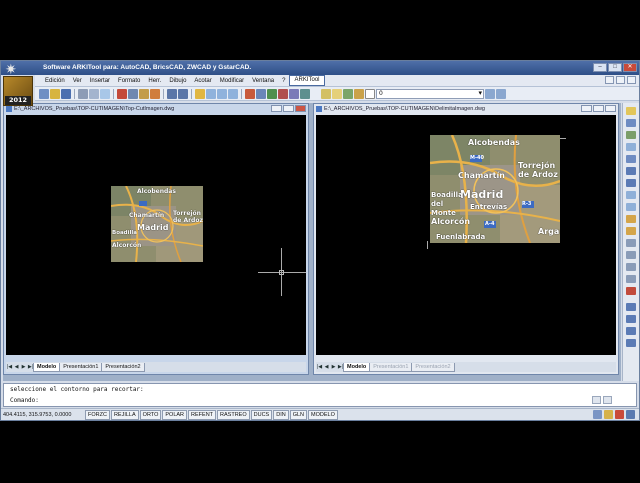 This screenshot has width=640, height=483. Describe the element at coordinates (100, 81) in the screenshot. I see `menu-item-insertar: Insertar` at that location.